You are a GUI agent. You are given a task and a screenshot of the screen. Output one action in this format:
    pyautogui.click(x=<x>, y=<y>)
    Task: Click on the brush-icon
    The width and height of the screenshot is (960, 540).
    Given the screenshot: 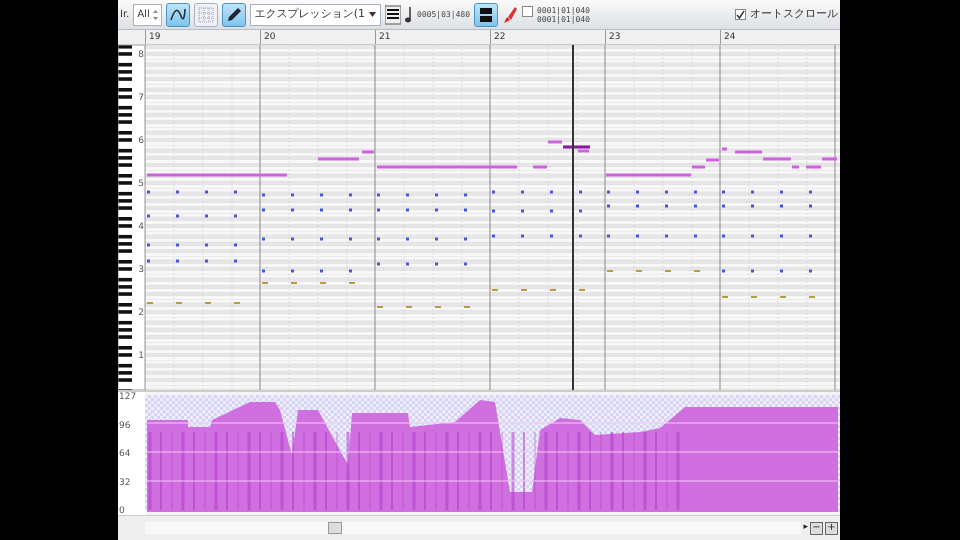 What is the action you would take?
    pyautogui.click(x=510, y=14)
    